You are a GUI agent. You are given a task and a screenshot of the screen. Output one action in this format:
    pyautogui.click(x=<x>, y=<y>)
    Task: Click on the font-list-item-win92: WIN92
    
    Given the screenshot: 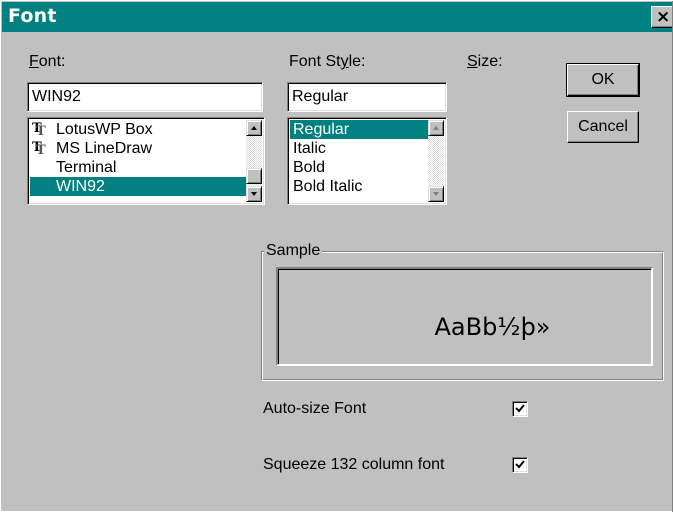 What is the action you would take?
    pyautogui.click(x=138, y=186)
    